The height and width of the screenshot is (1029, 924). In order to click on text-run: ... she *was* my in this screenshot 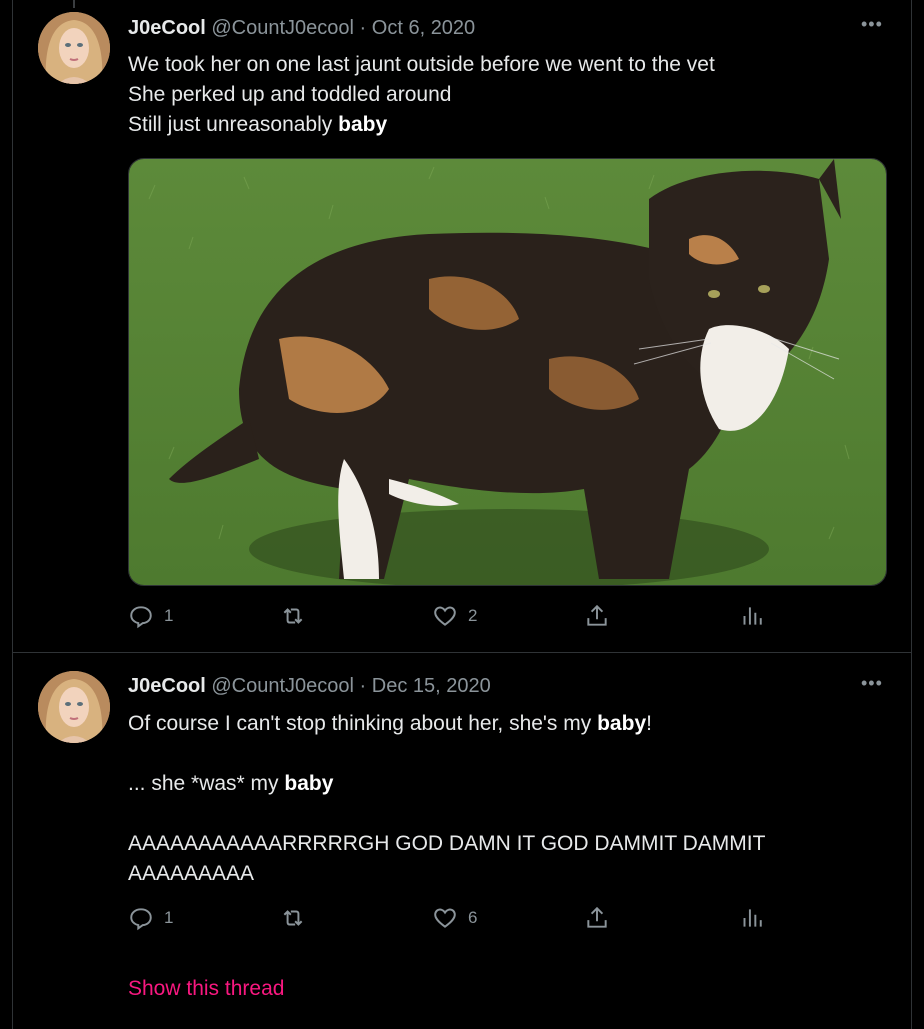, I will do `click(206, 783)`.